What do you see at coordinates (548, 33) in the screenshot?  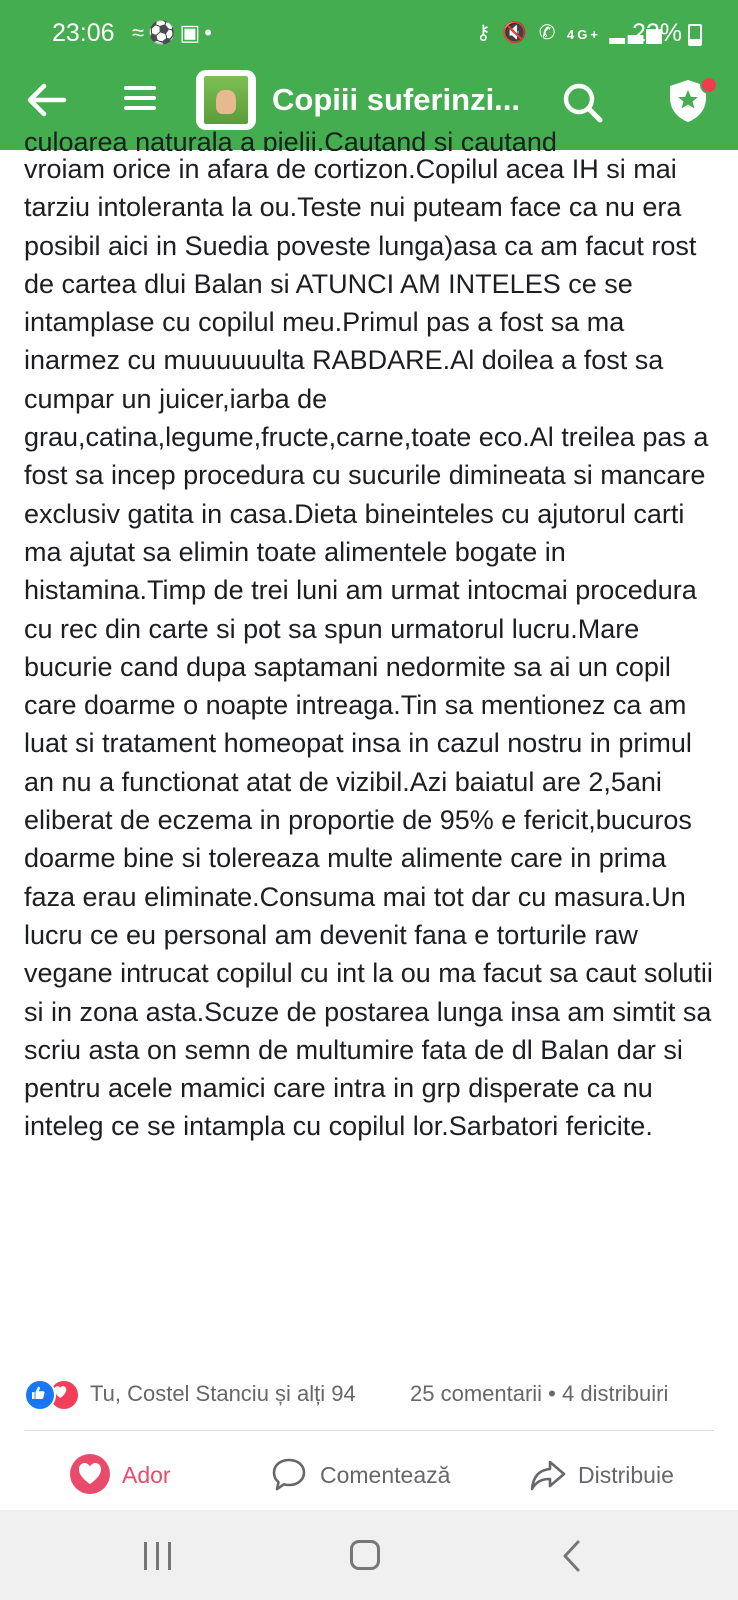 I see `volte-icon: ✆` at bounding box center [548, 33].